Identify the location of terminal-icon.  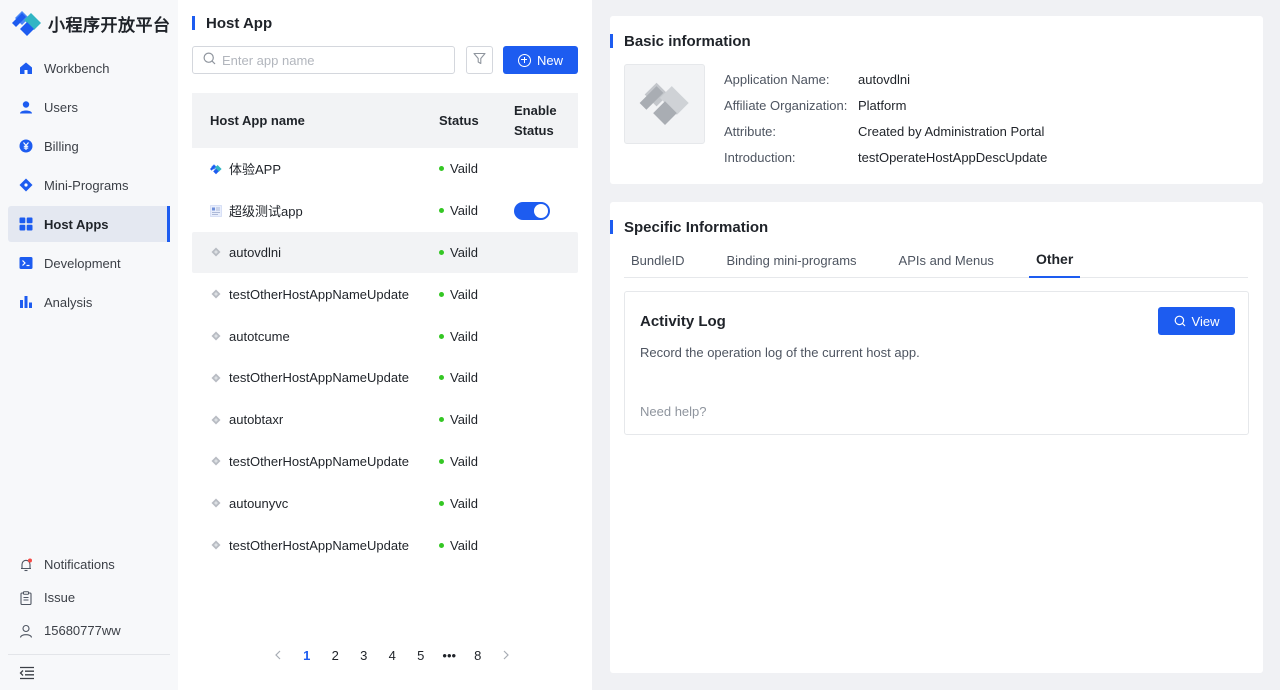
(26, 263).